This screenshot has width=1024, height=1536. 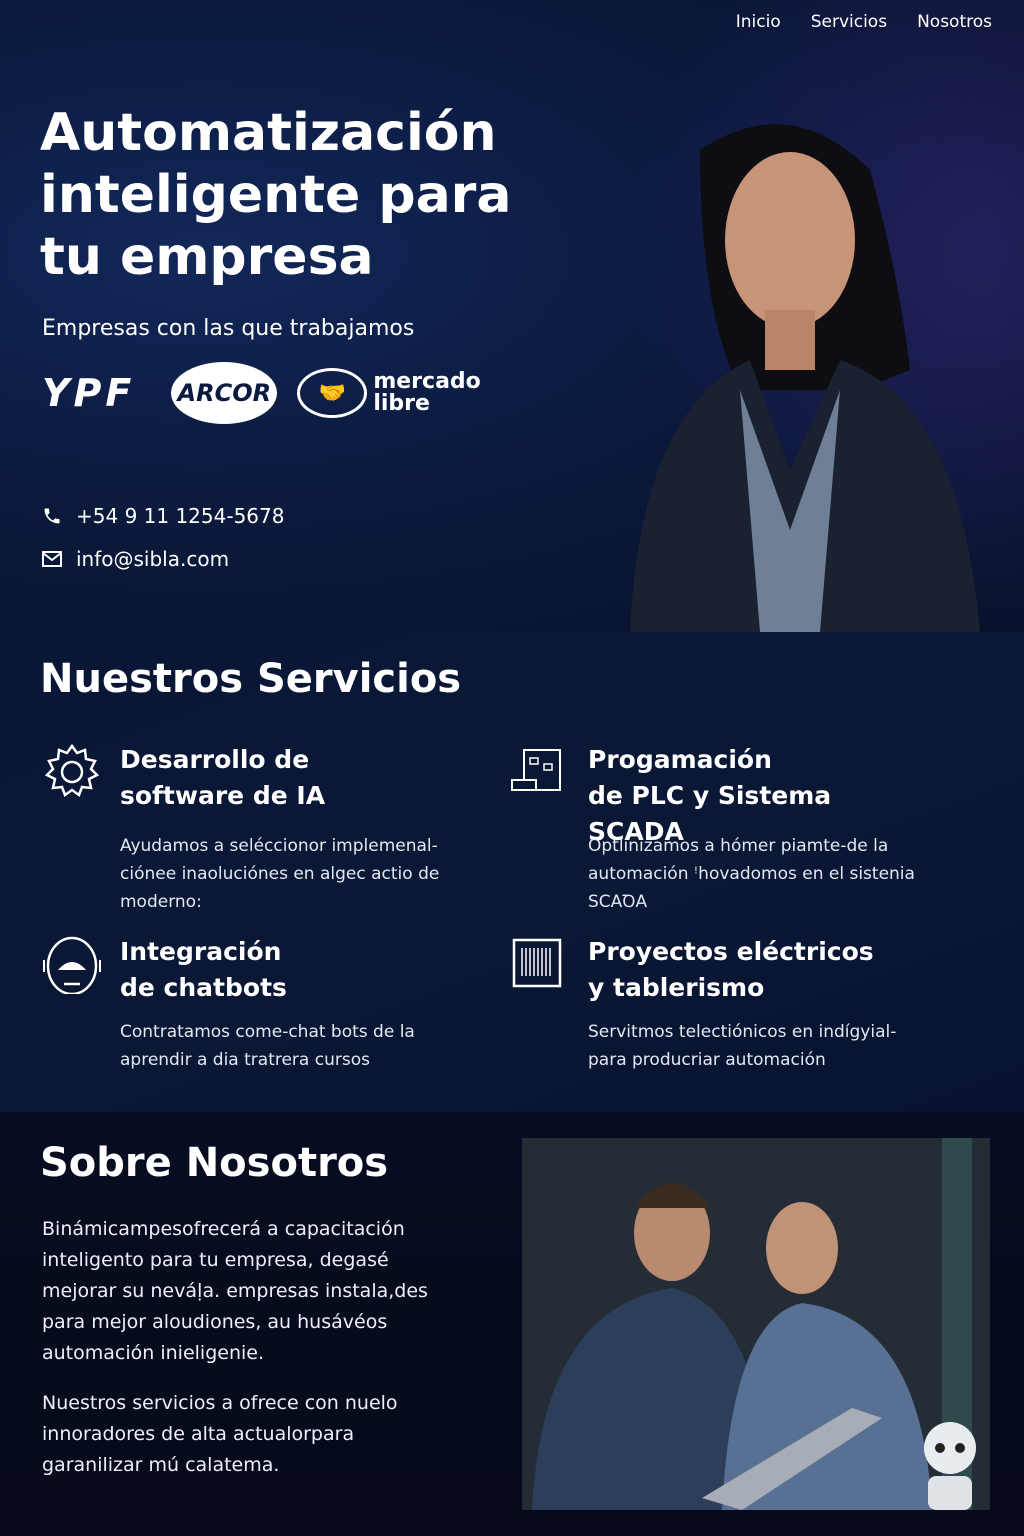 I want to click on logo-ypf: YPF, so click(x=89, y=393).